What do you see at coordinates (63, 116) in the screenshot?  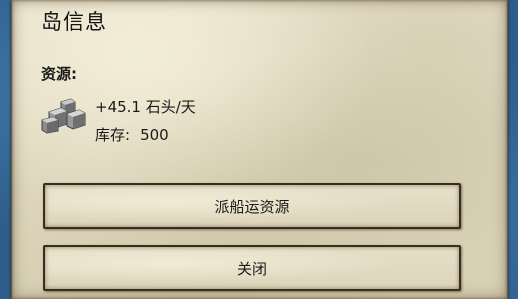 I see `stone-icon` at bounding box center [63, 116].